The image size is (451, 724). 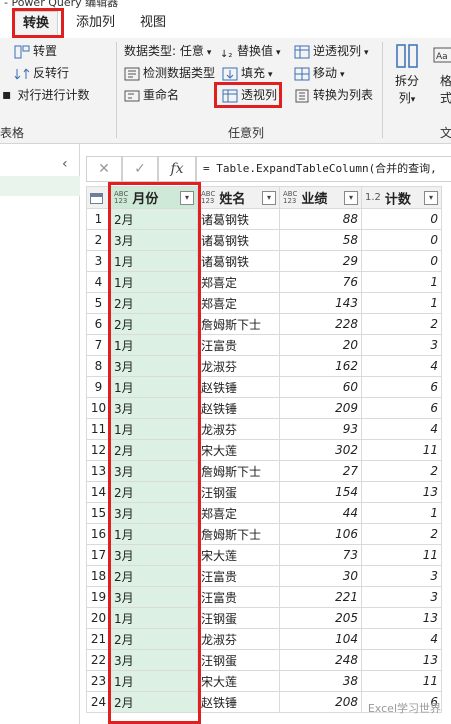 I want to click on cell-sales: 44, so click(x=320, y=513).